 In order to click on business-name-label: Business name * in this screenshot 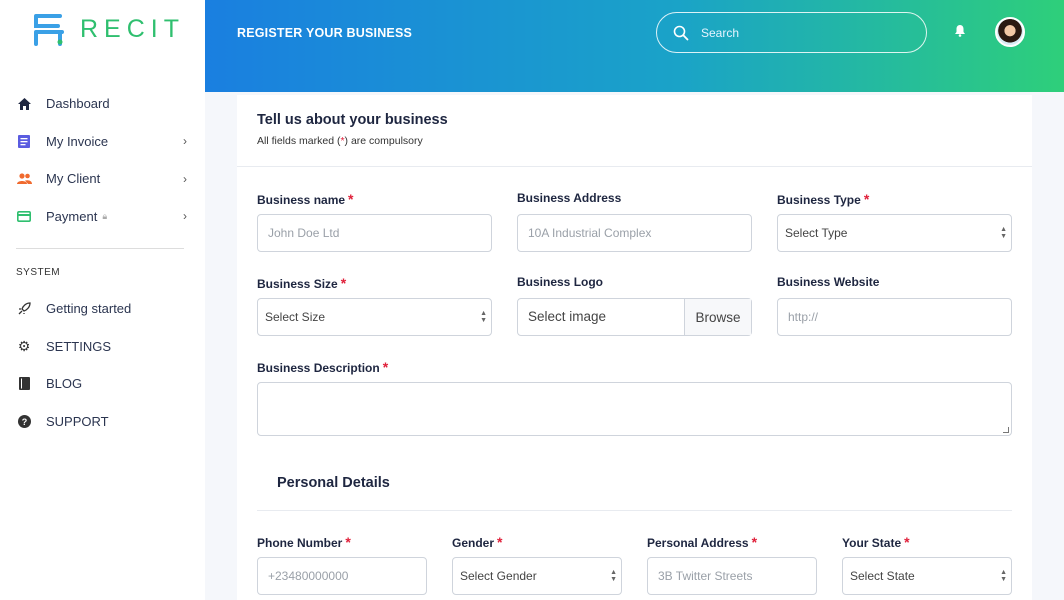, I will do `click(305, 199)`.